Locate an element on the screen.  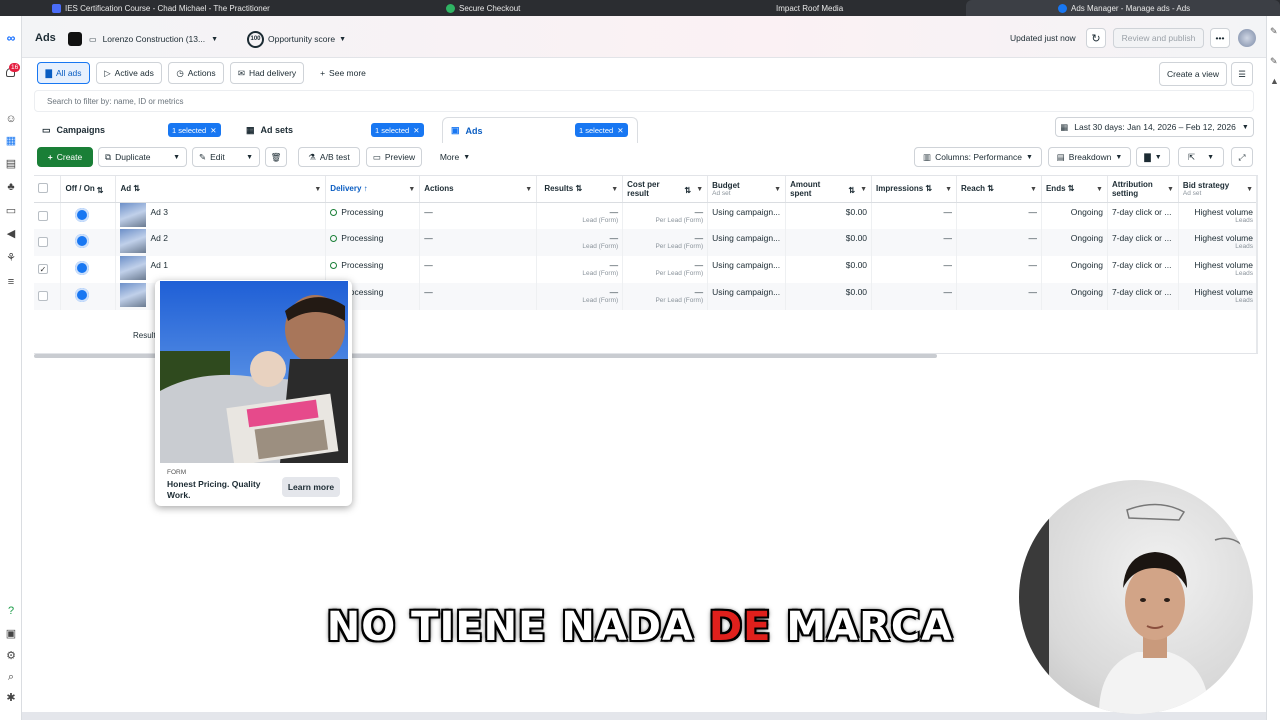
view-settings-button: ☰ is located at coordinates (1242, 74).